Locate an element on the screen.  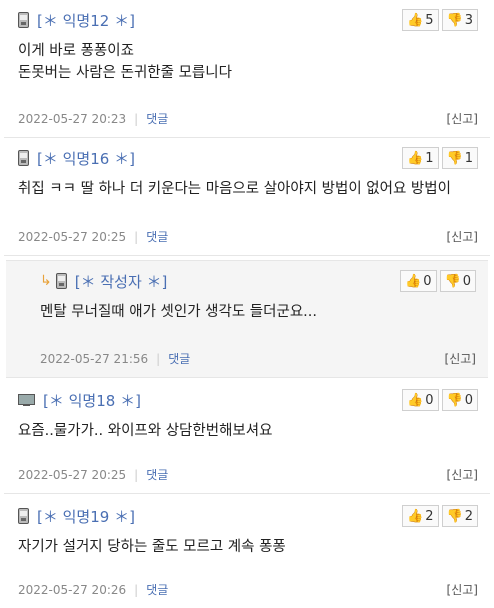
comment-header: [＊ 익명16 ＊] is located at coordinates (76, 158).